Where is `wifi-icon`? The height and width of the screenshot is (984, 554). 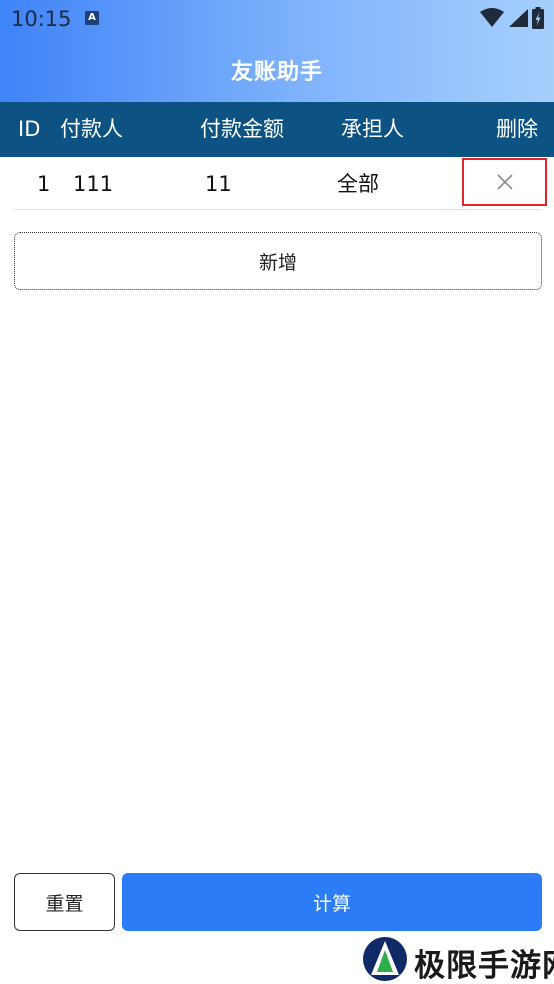 wifi-icon is located at coordinates (492, 17).